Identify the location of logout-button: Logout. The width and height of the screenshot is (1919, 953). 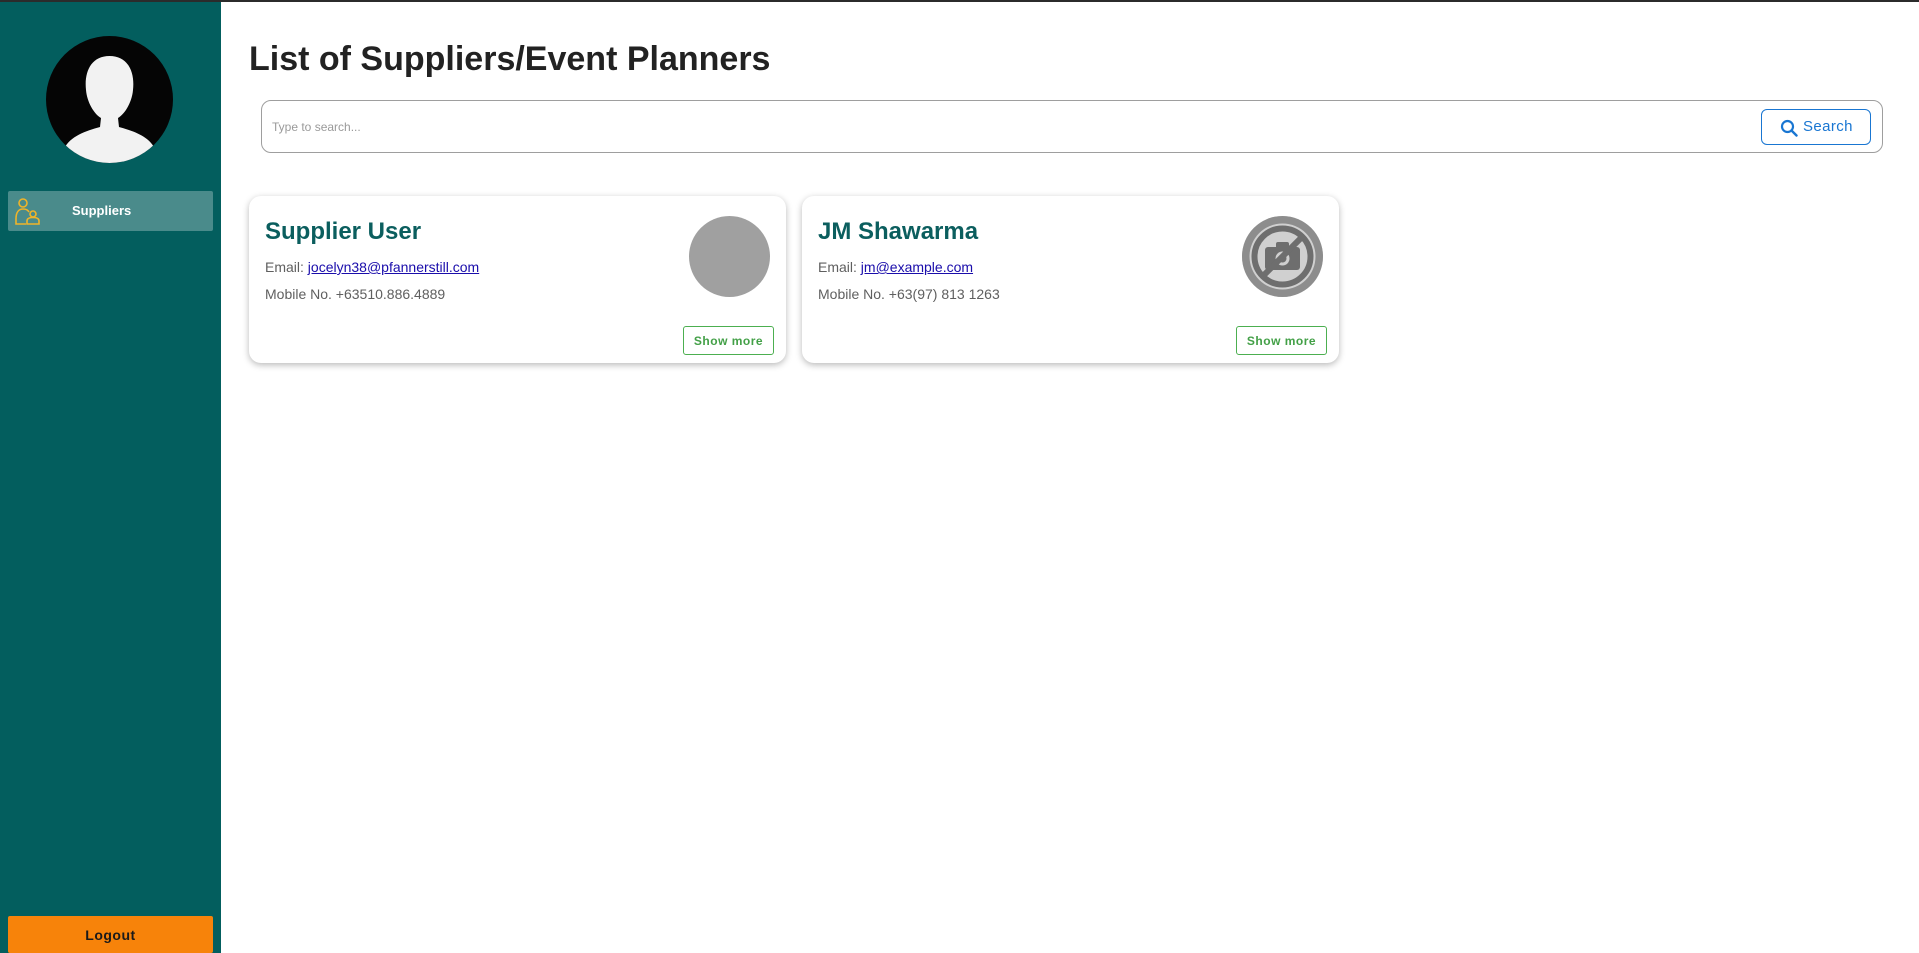
(110, 934).